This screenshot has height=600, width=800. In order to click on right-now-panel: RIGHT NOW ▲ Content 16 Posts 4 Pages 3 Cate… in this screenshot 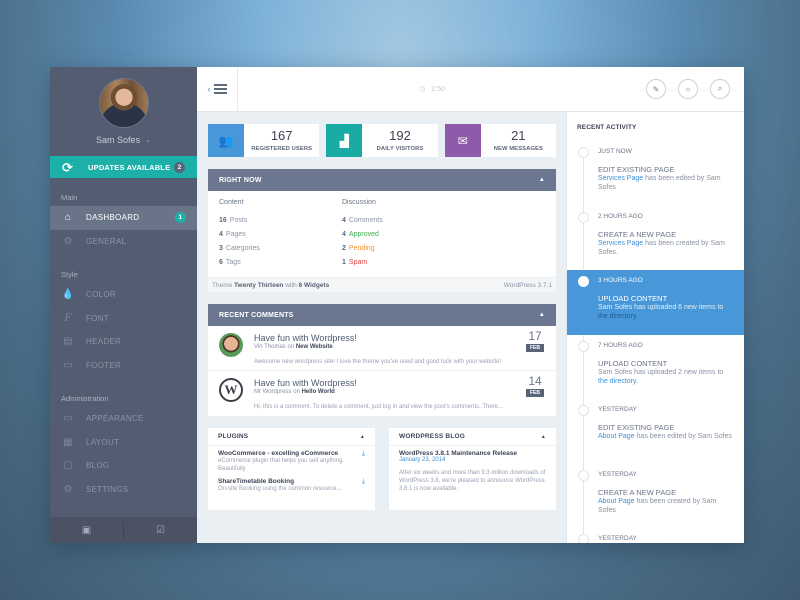, I will do `click(382, 230)`.